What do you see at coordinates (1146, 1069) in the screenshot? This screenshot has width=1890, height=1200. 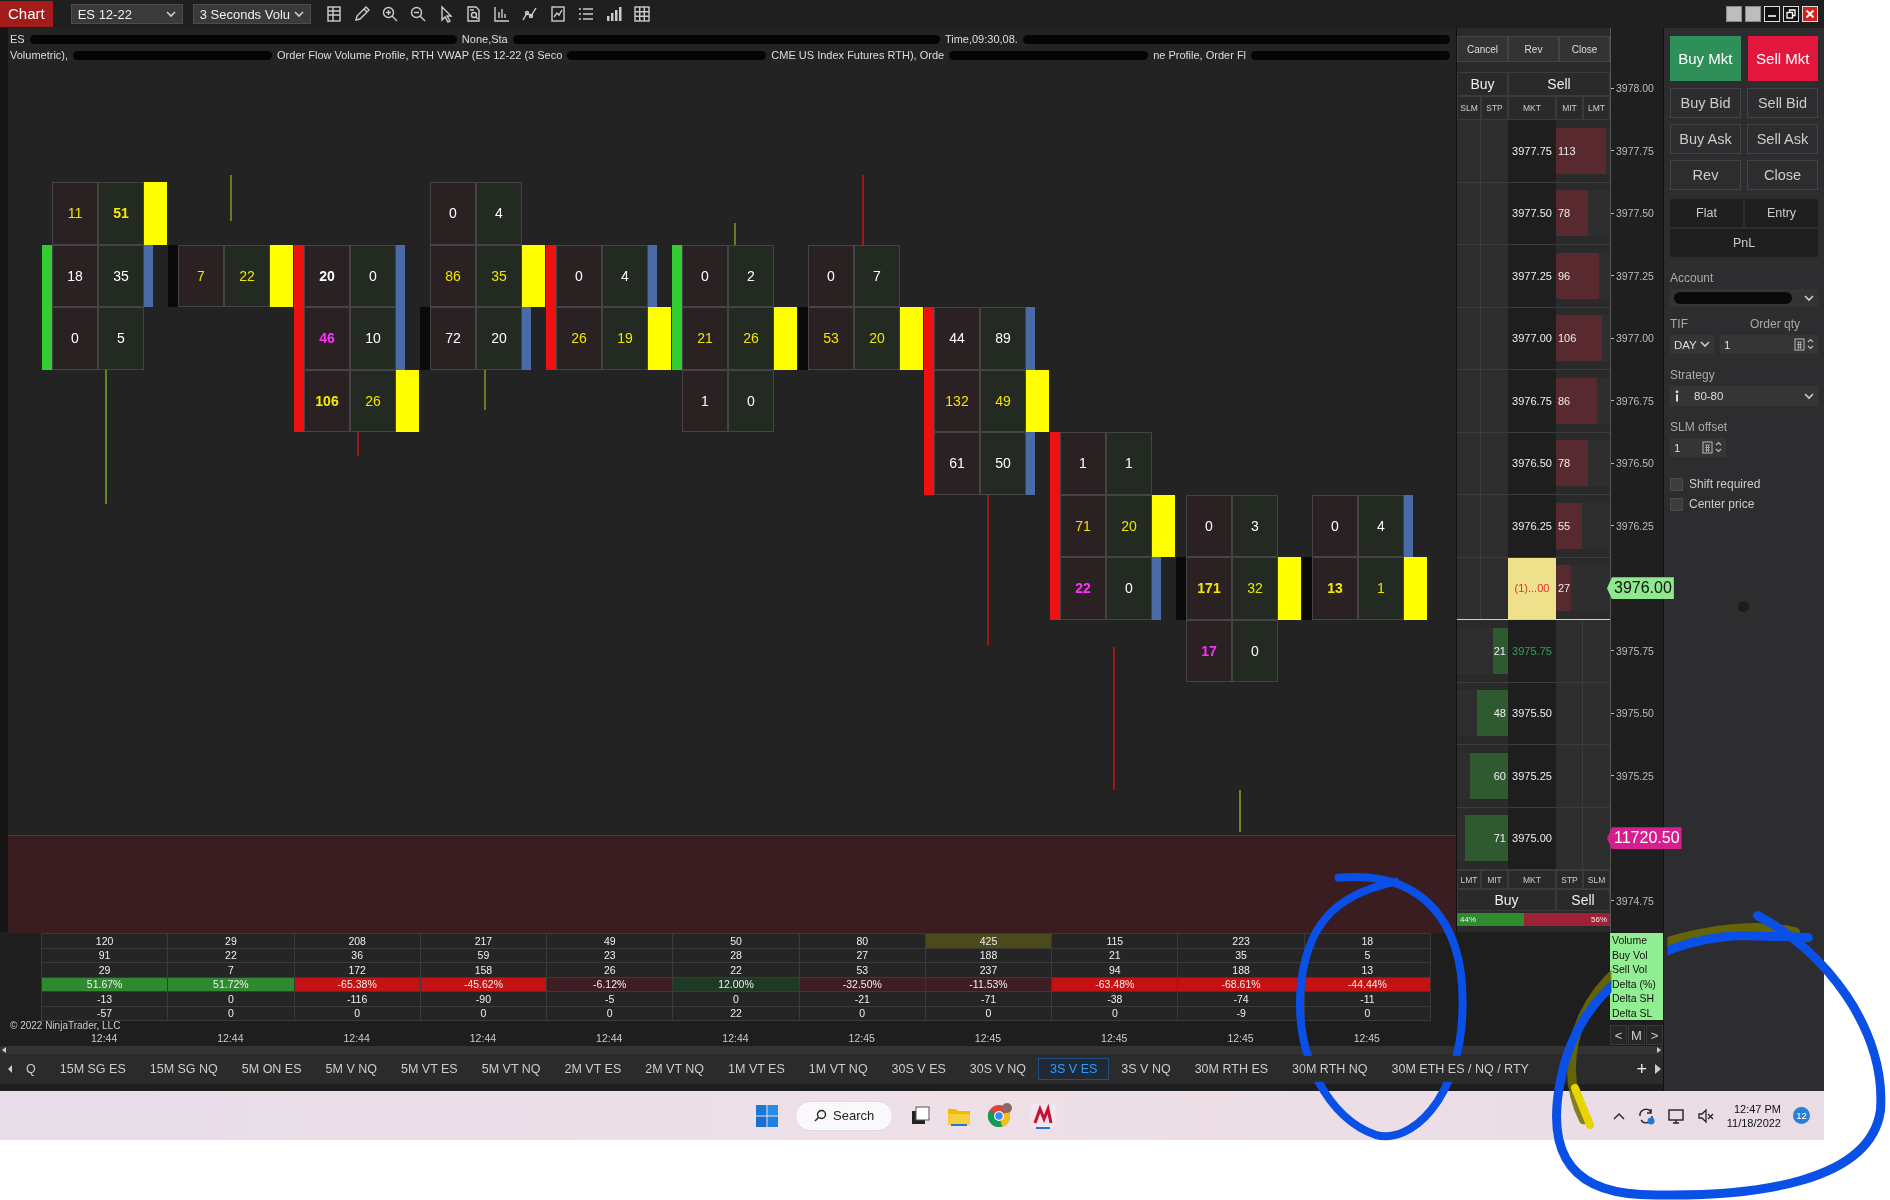 I see `chart-tab: 3S V NQ` at bounding box center [1146, 1069].